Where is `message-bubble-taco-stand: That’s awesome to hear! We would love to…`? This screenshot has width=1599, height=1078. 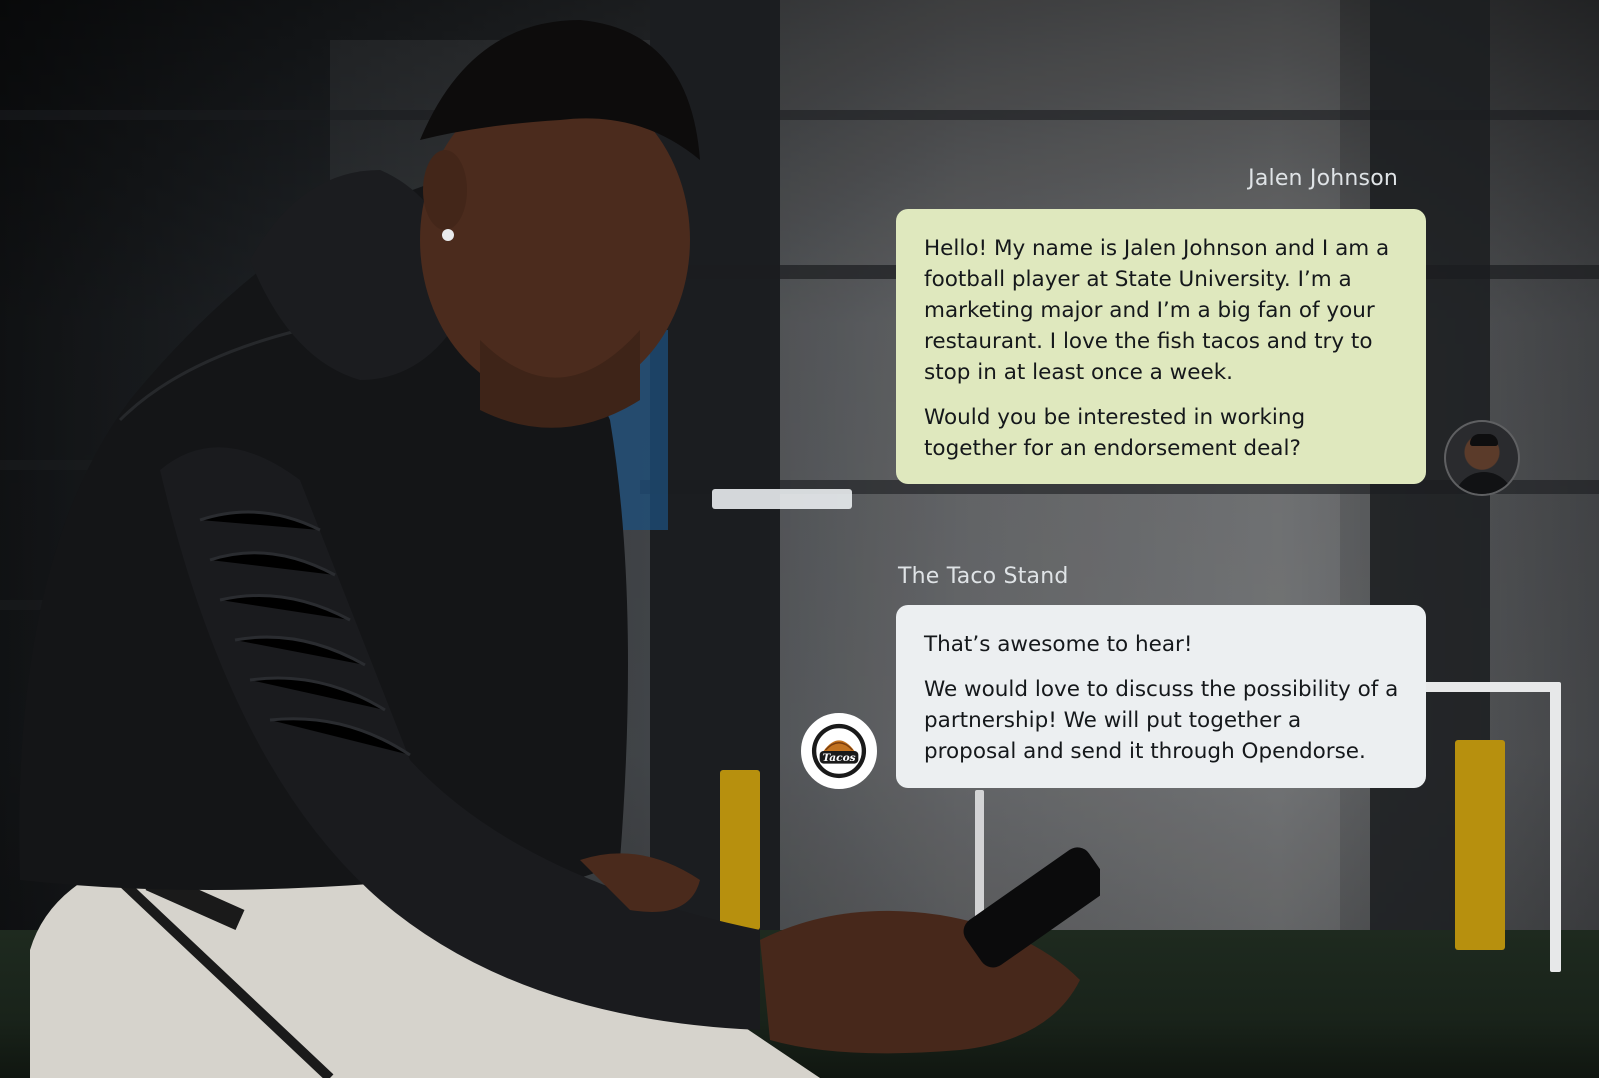
message-bubble-taco-stand: That’s awesome to hear! We would love to… is located at coordinates (1161, 696).